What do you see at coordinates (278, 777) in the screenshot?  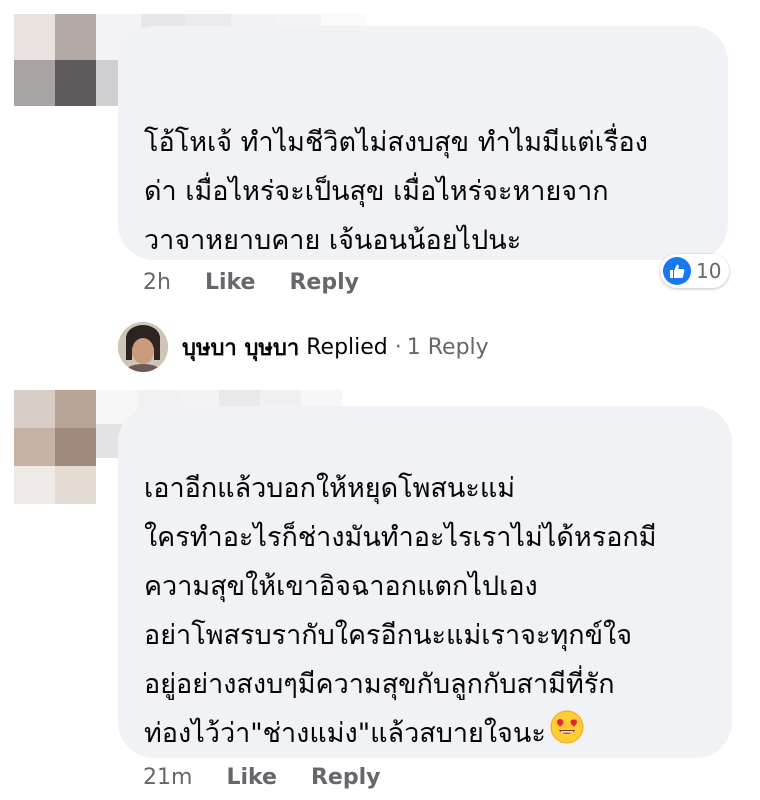 I see `comment-actions: 21m Like Reply` at bounding box center [278, 777].